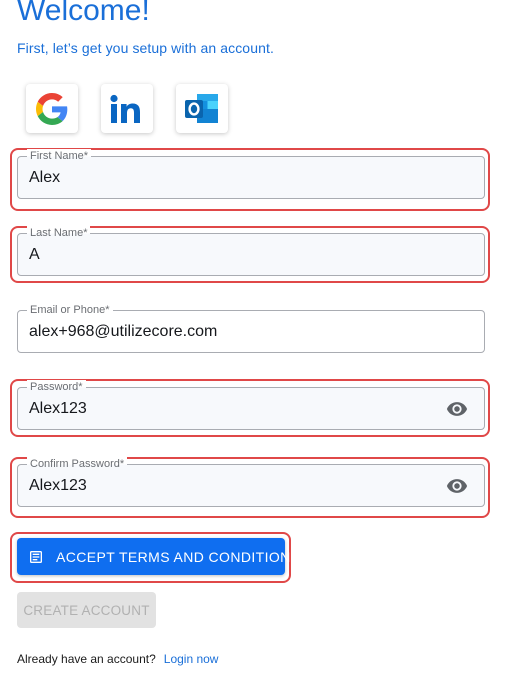  What do you see at coordinates (83, 13) in the screenshot?
I see `page-title: Welcome!` at bounding box center [83, 13].